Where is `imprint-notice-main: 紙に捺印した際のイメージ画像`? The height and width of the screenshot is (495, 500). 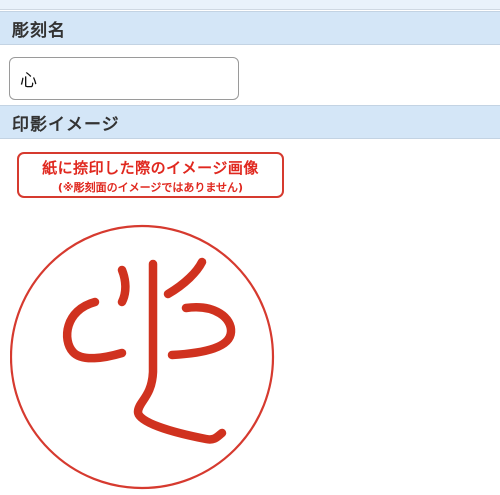 imprint-notice-main: 紙に捺印した際のイメージ画像 is located at coordinates (150, 168).